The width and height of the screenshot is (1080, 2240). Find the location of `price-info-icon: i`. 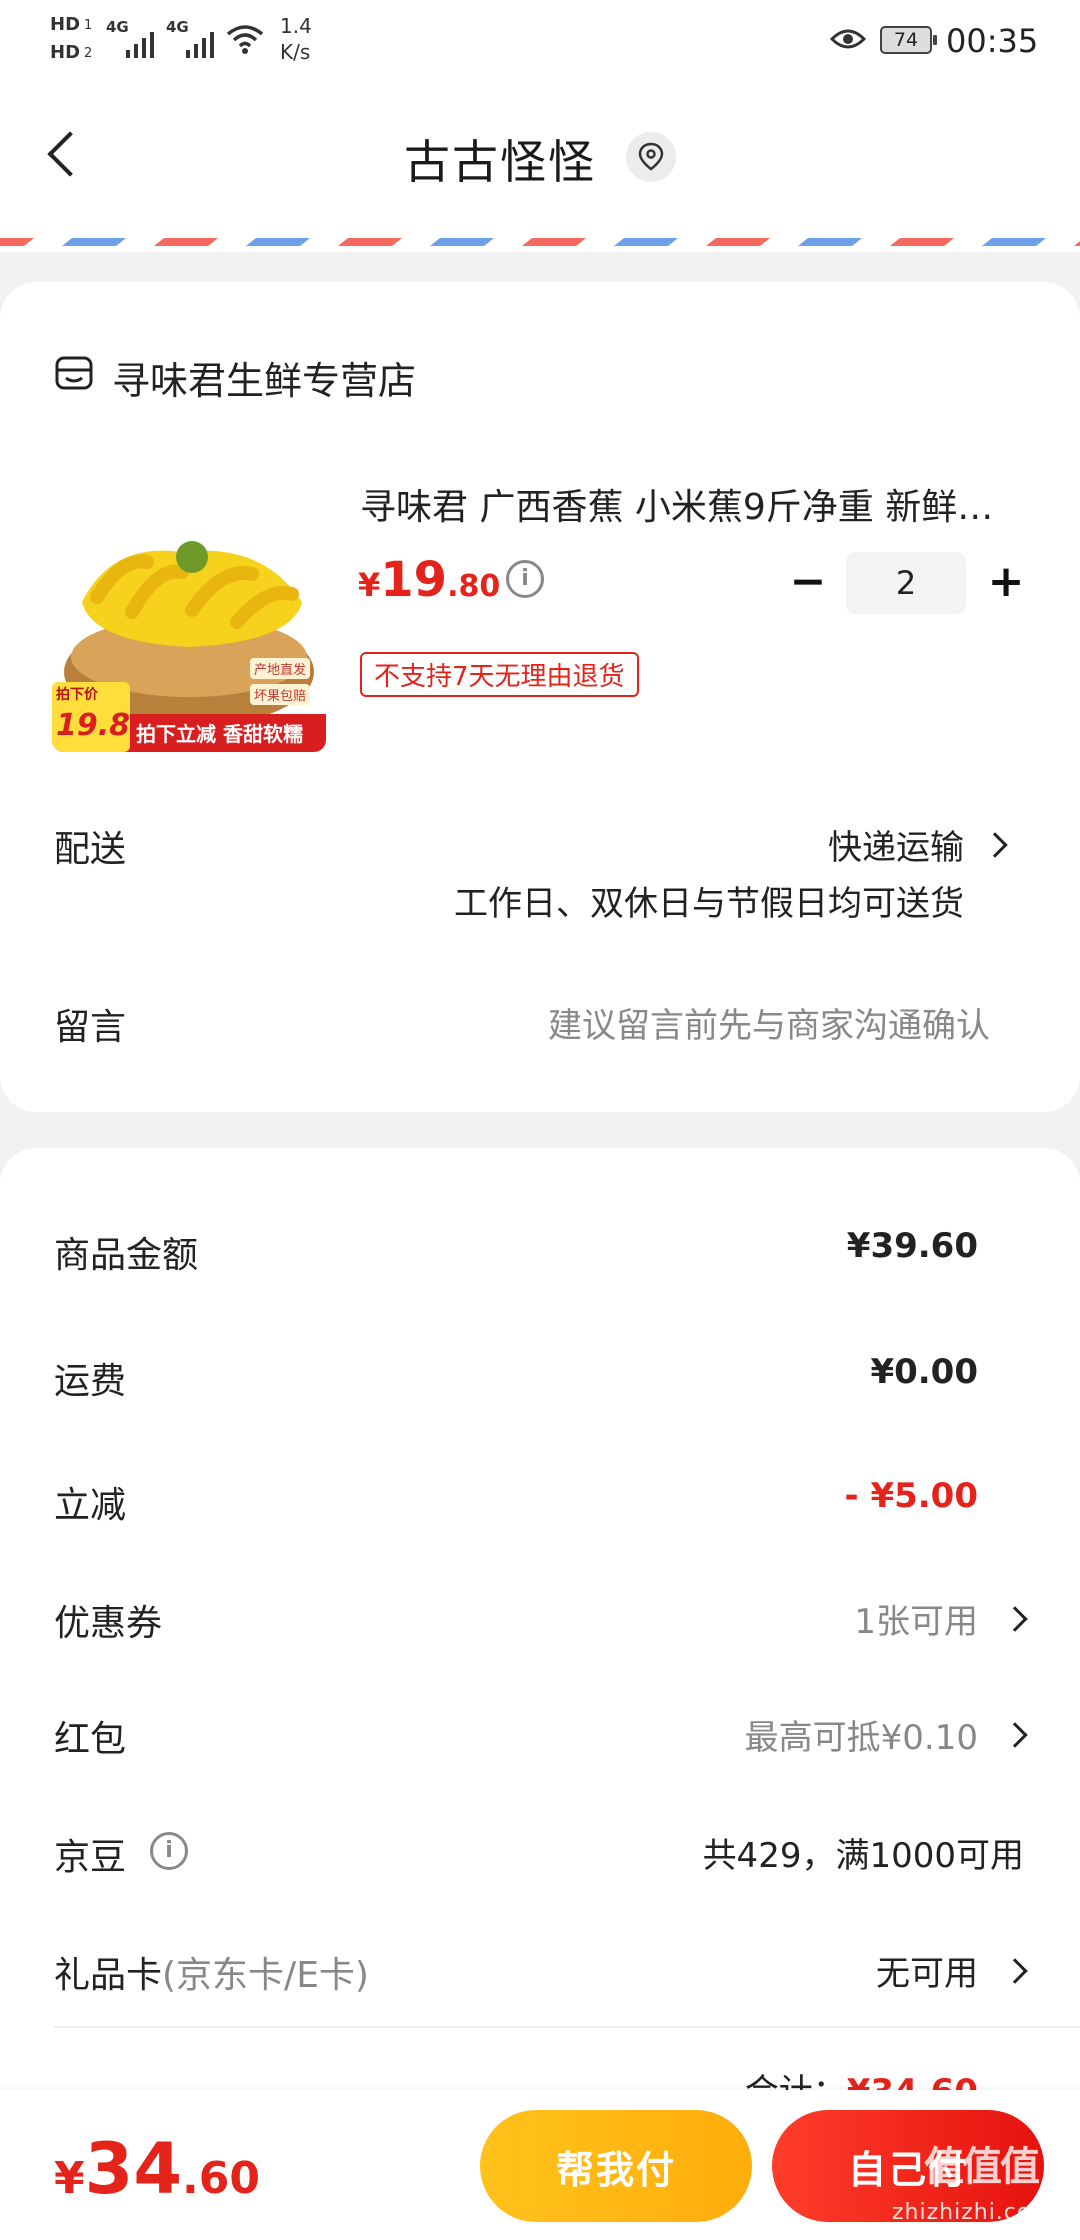

price-info-icon: i is located at coordinates (525, 579).